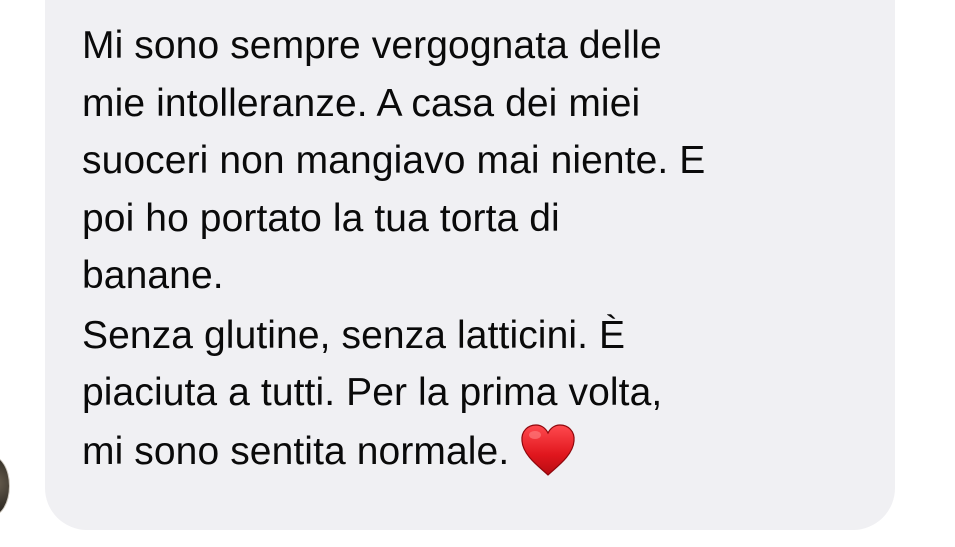  I want to click on message-line: mie intolleranze. A casa dei miei, so click(361, 103).